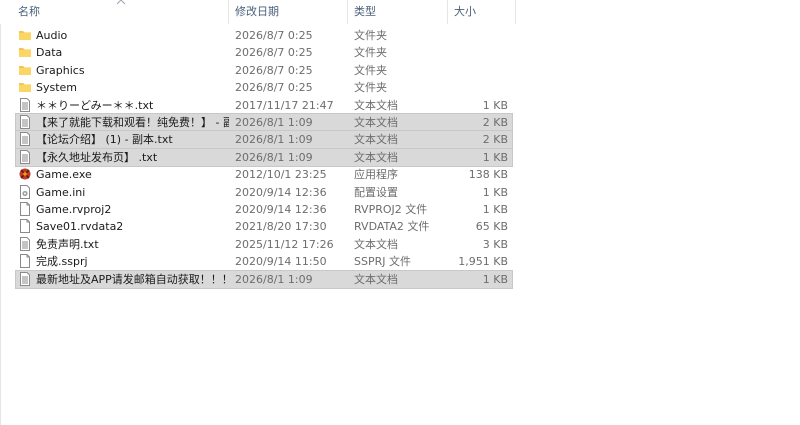 The image size is (800, 425). I want to click on column-header-name: 名称, so click(29, 12).